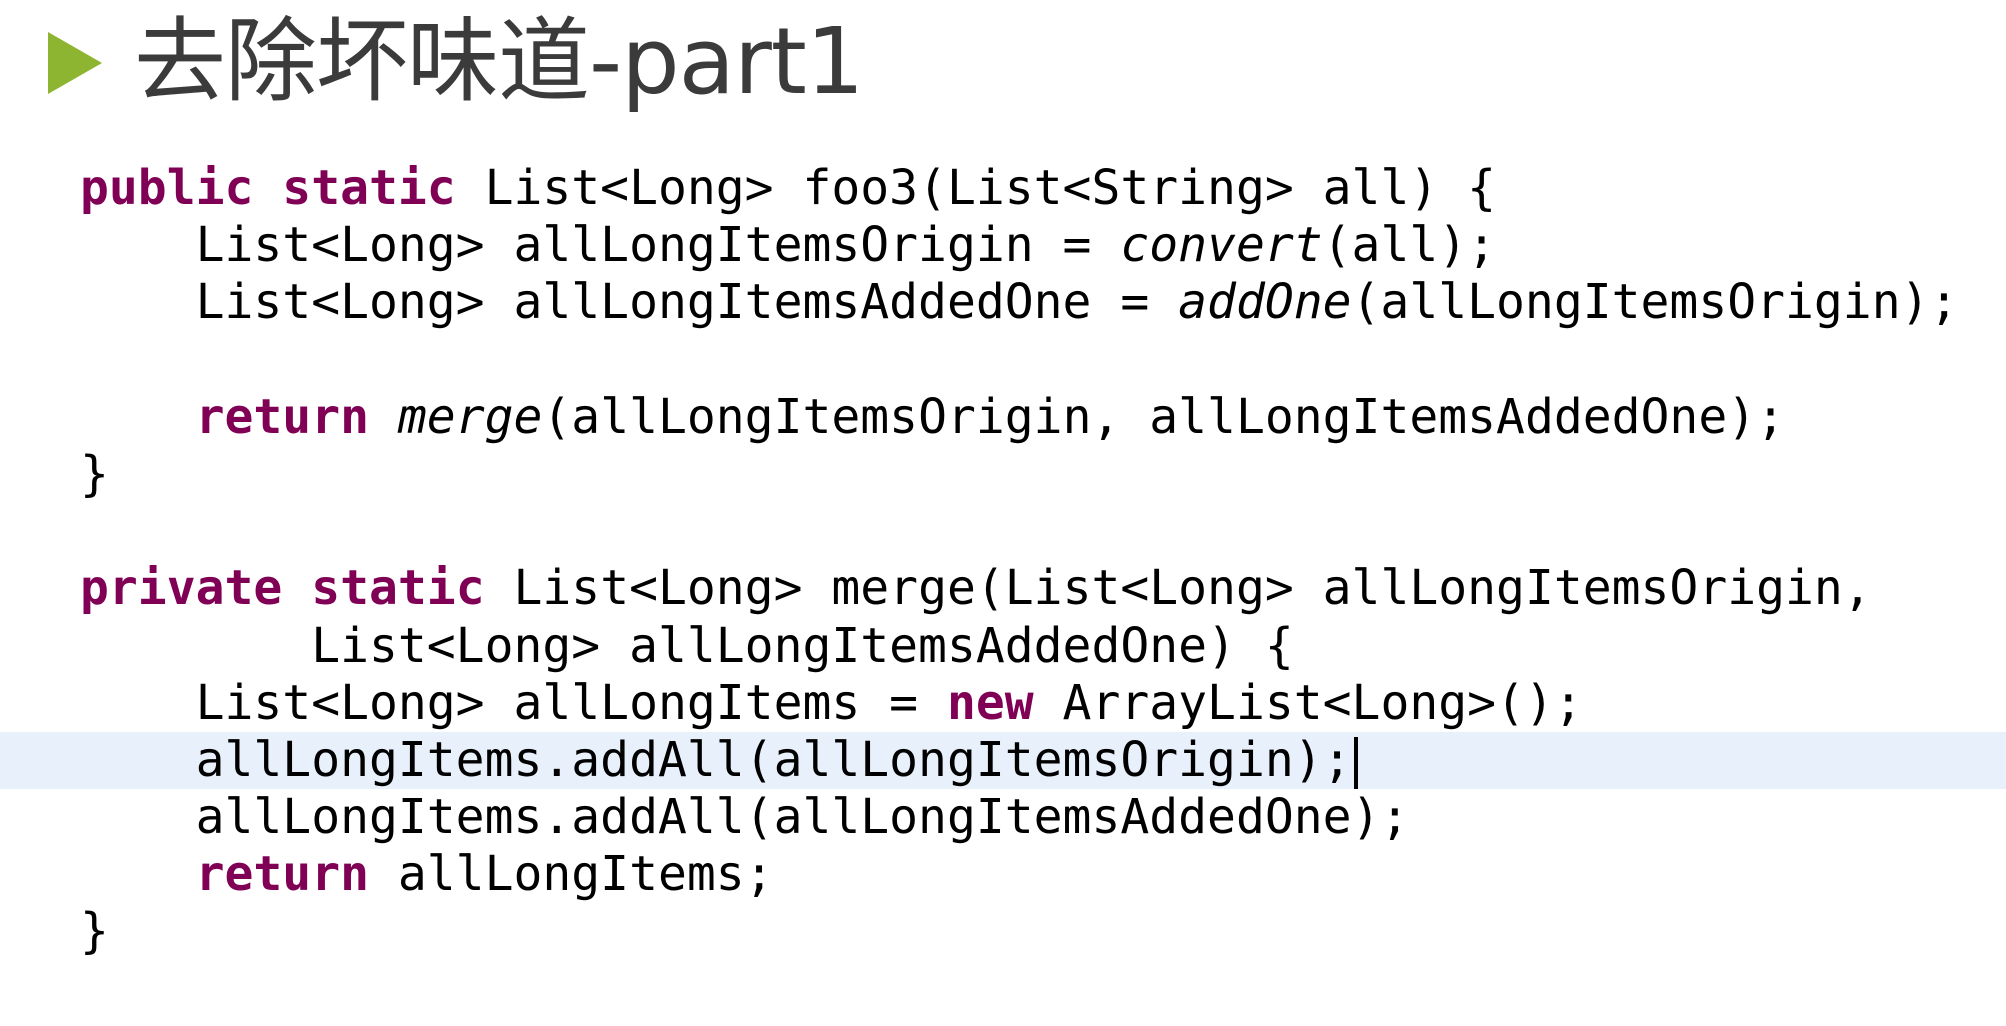 The height and width of the screenshot is (1026, 2006). I want to click on slide-title: 去除坏味道-part1, so click(499, 61).